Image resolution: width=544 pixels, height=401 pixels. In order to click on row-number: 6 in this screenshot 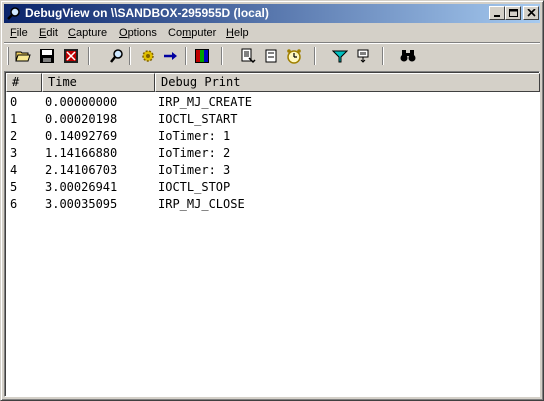, I will do `click(14, 204)`.